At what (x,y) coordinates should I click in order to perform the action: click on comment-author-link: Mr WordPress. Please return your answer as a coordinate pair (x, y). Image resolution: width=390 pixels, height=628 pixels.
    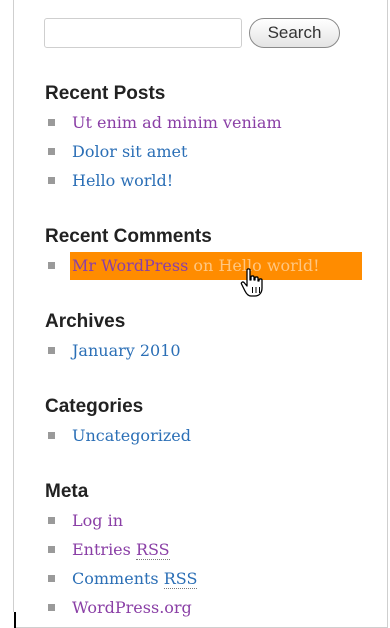
    Looking at the image, I should click on (130, 265).